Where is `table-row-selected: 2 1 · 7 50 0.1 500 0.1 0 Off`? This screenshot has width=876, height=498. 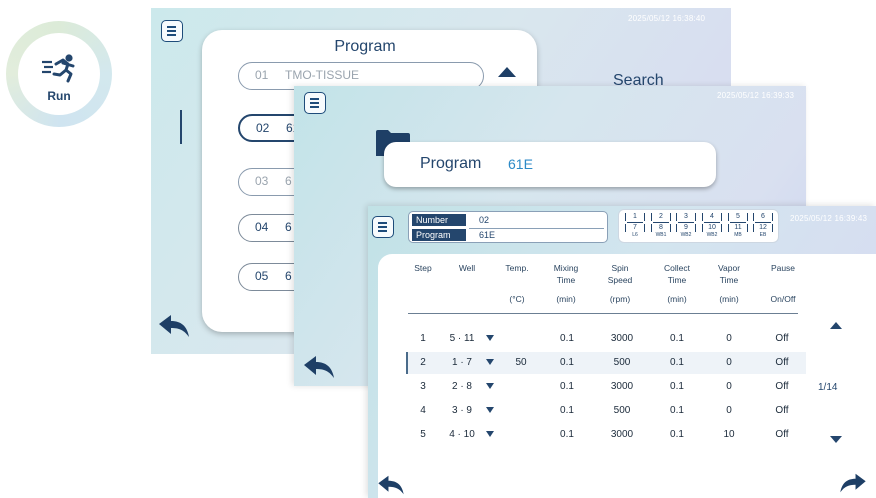 table-row-selected: 2 1 · 7 50 0.1 500 0.1 0 Off is located at coordinates (606, 363).